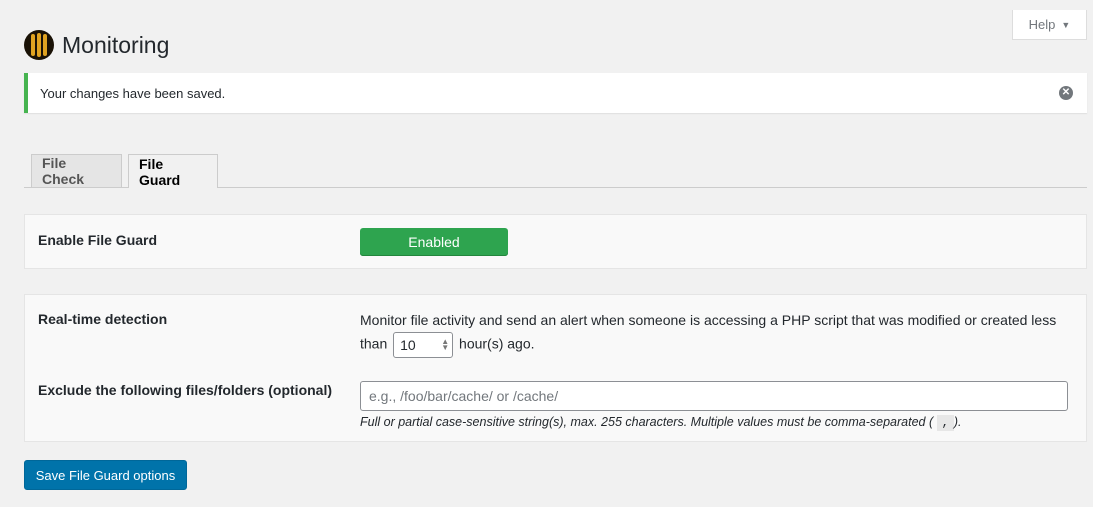 The image size is (1093, 507). Describe the element at coordinates (434, 242) in the screenshot. I see `enabled-toggle-button: Enabled` at that location.